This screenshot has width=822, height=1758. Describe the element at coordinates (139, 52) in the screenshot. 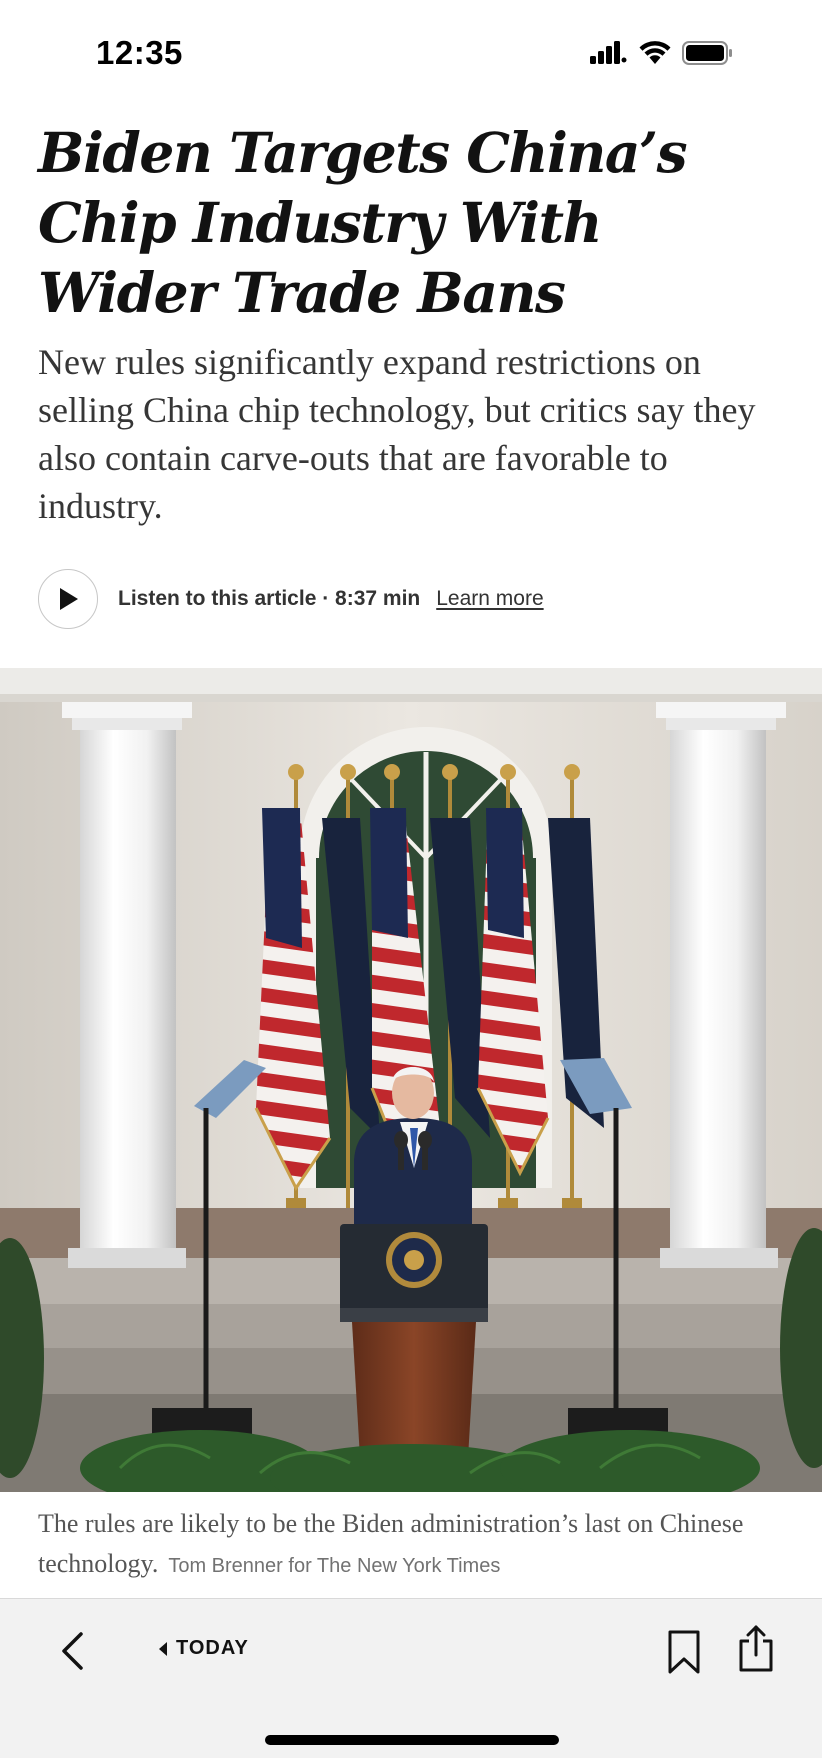

I see `status-time: 12:35` at that location.